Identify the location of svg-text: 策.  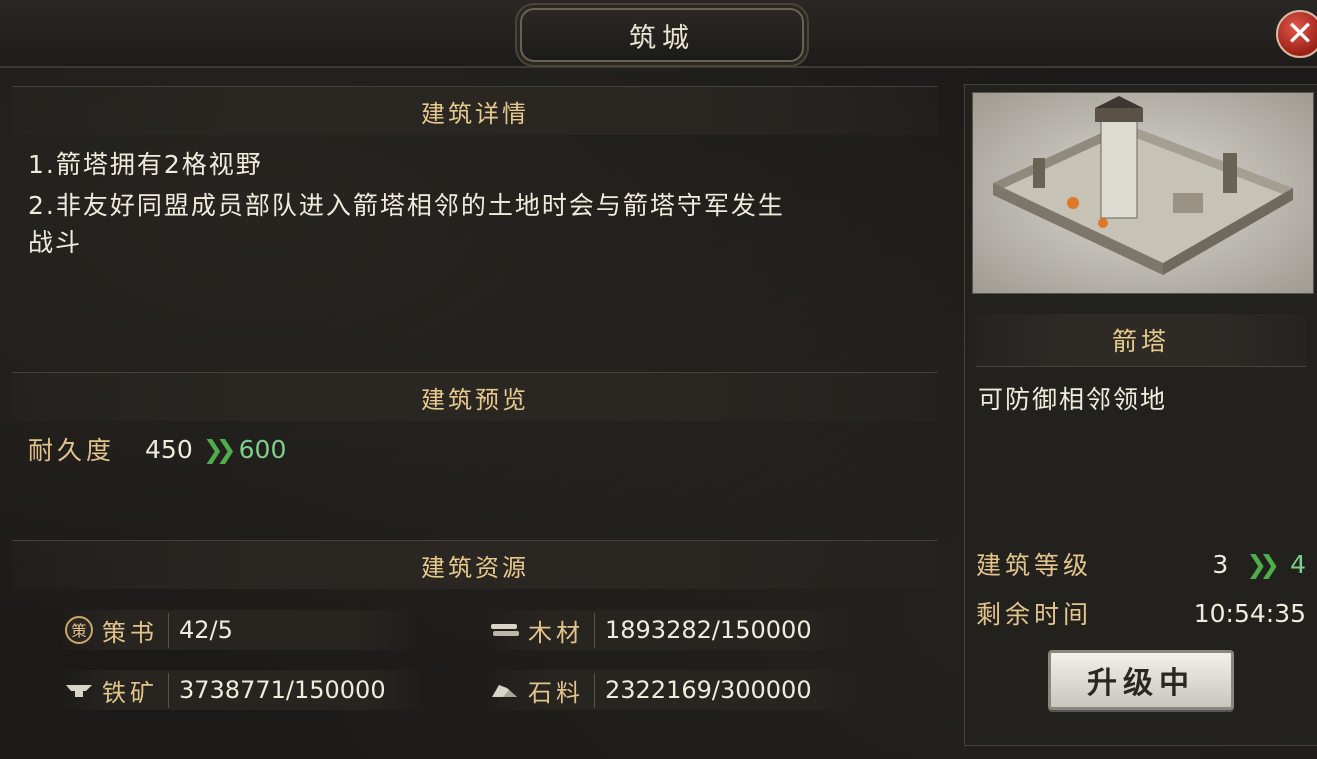
(78, 631).